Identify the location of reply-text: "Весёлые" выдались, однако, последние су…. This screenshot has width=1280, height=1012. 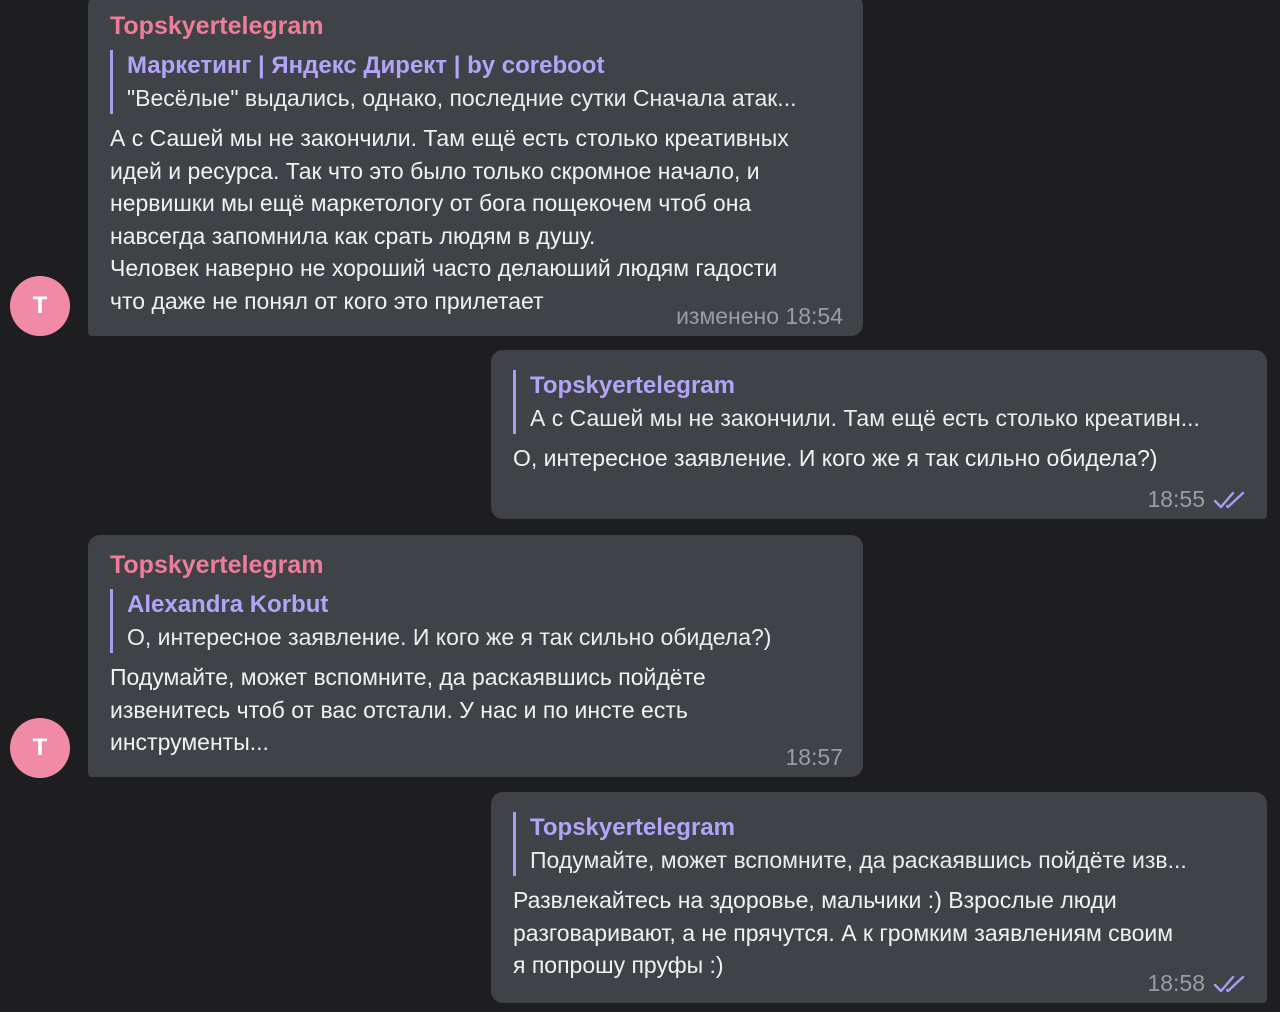
(462, 98).